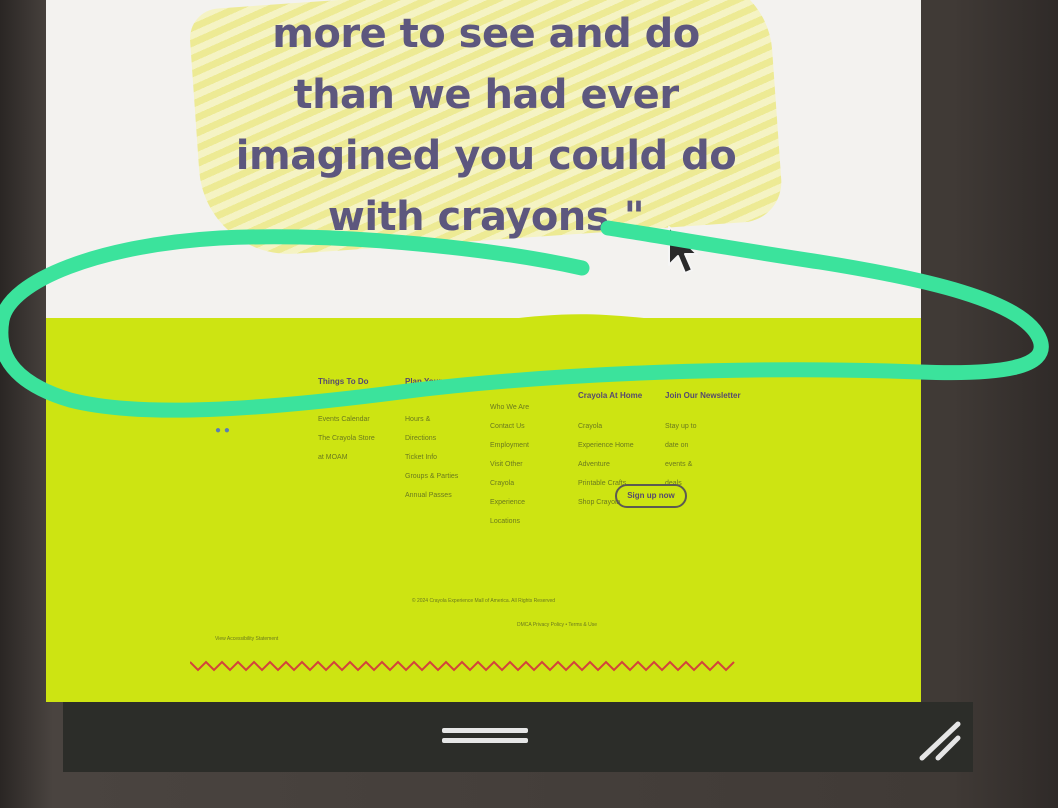  Describe the element at coordinates (485, 736) in the screenshot. I see `window-handle-icon` at that location.